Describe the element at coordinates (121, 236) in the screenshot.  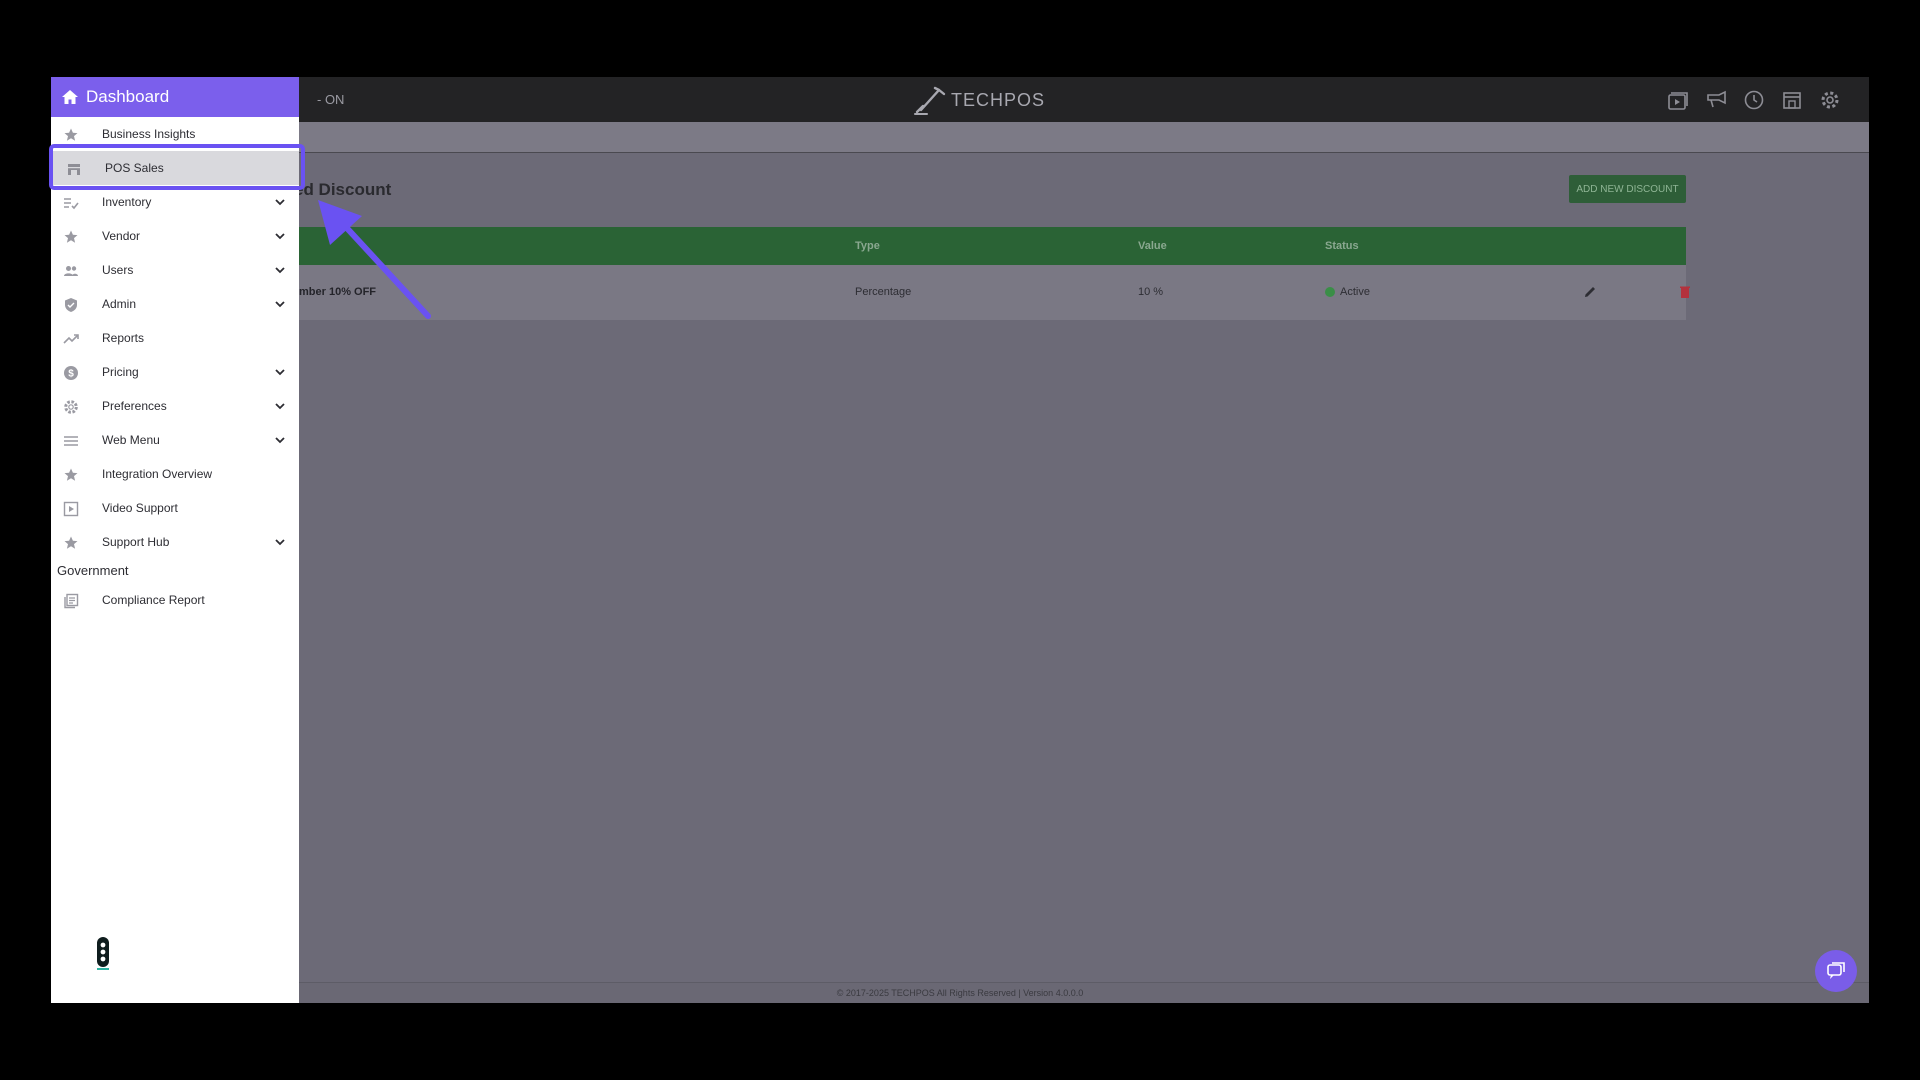
I see `sidebar-item-label: Vendor` at that location.